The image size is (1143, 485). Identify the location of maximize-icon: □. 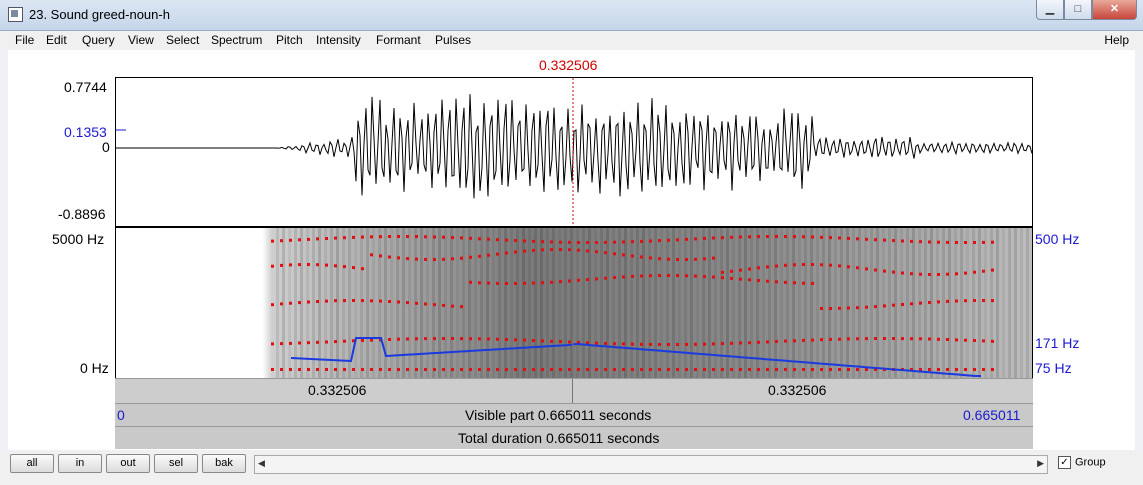
(1078, 9).